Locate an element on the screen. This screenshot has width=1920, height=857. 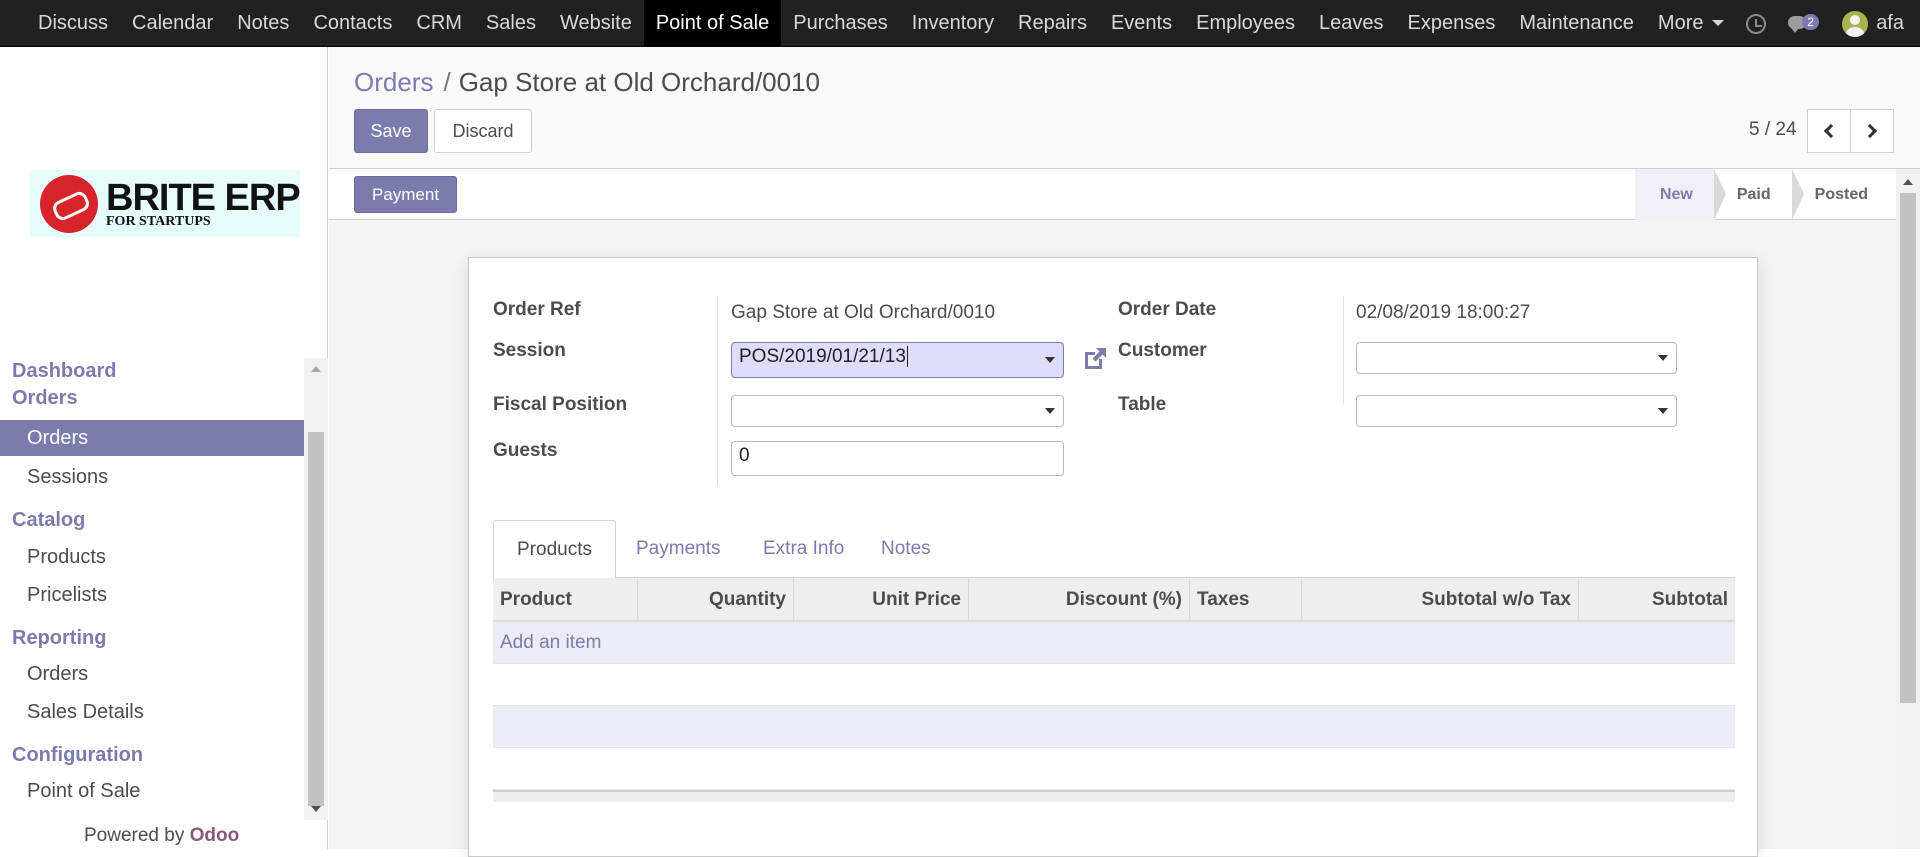
table-footer is located at coordinates (1114, 796).